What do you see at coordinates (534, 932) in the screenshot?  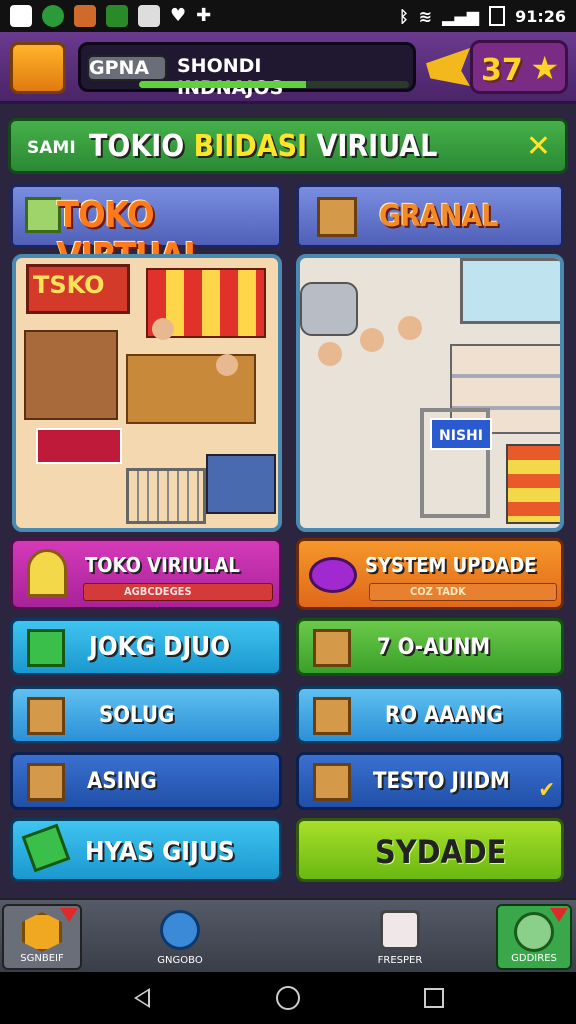 I see `avatar-icon` at bounding box center [534, 932].